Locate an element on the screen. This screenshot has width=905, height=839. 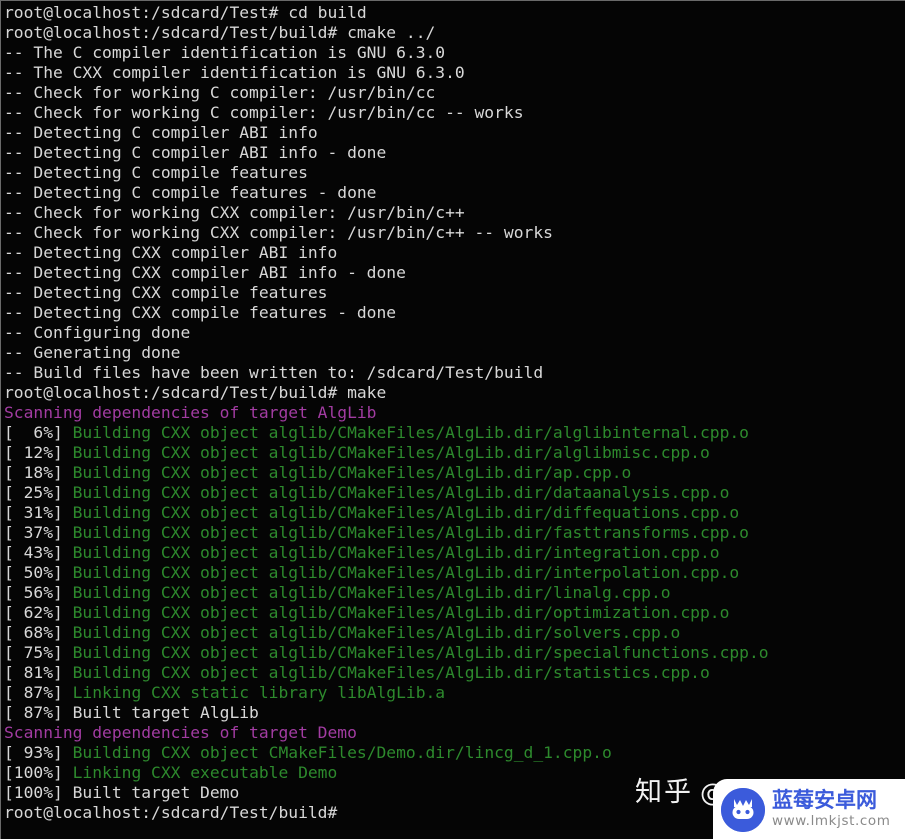
terminal-text-segment: [ 25%] is located at coordinates (38, 492).